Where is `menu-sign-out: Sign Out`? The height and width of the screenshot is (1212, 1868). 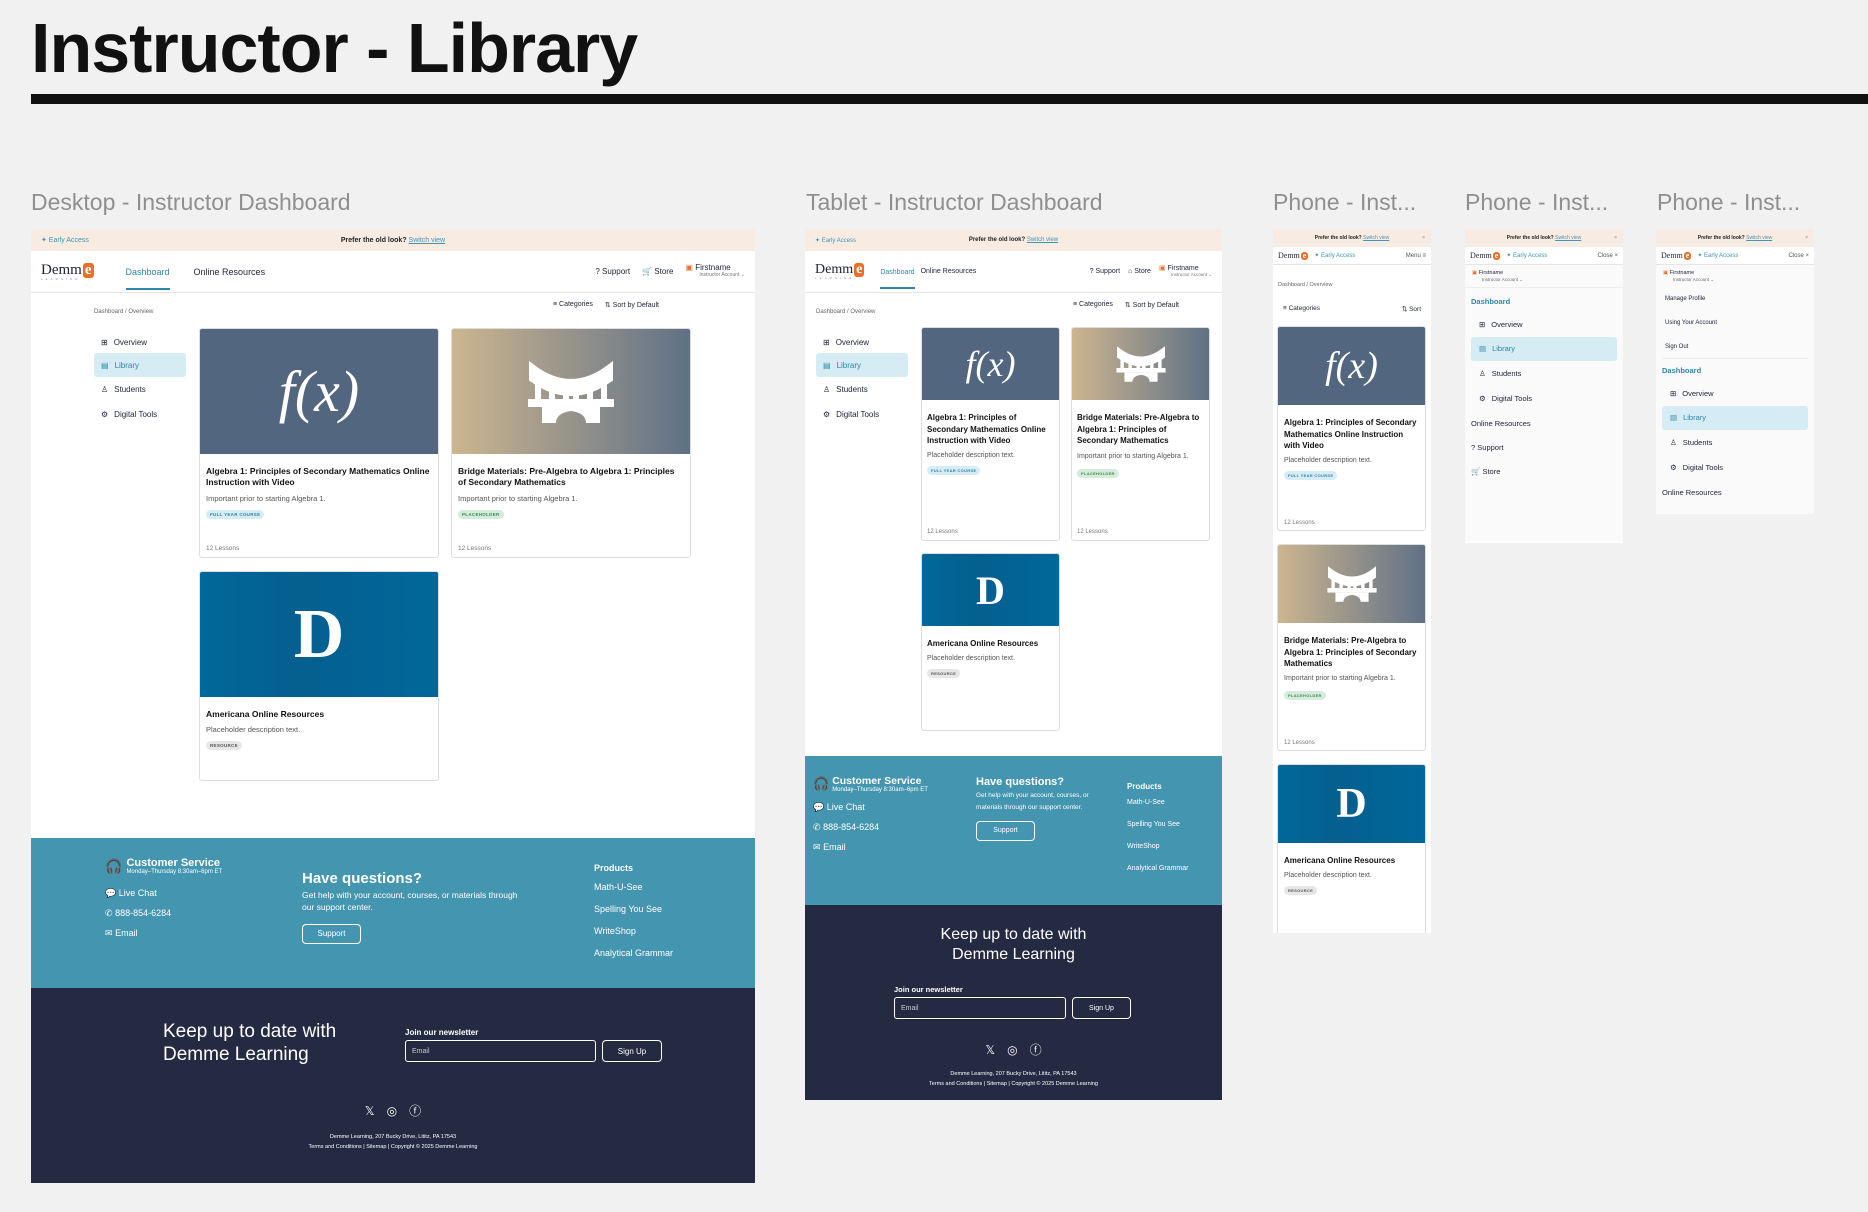
menu-sign-out: Sign Out is located at coordinates (1735, 347).